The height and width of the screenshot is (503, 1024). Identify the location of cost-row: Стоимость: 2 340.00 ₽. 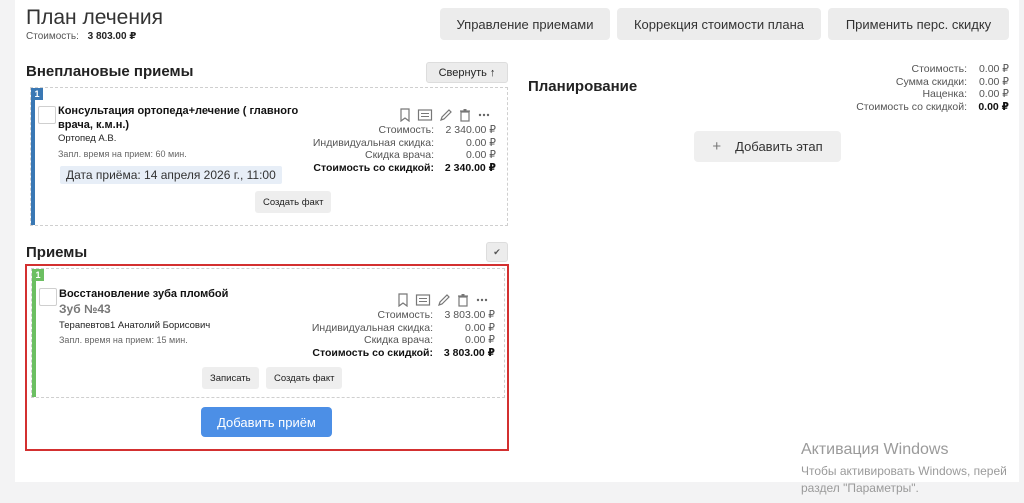
(437, 130).